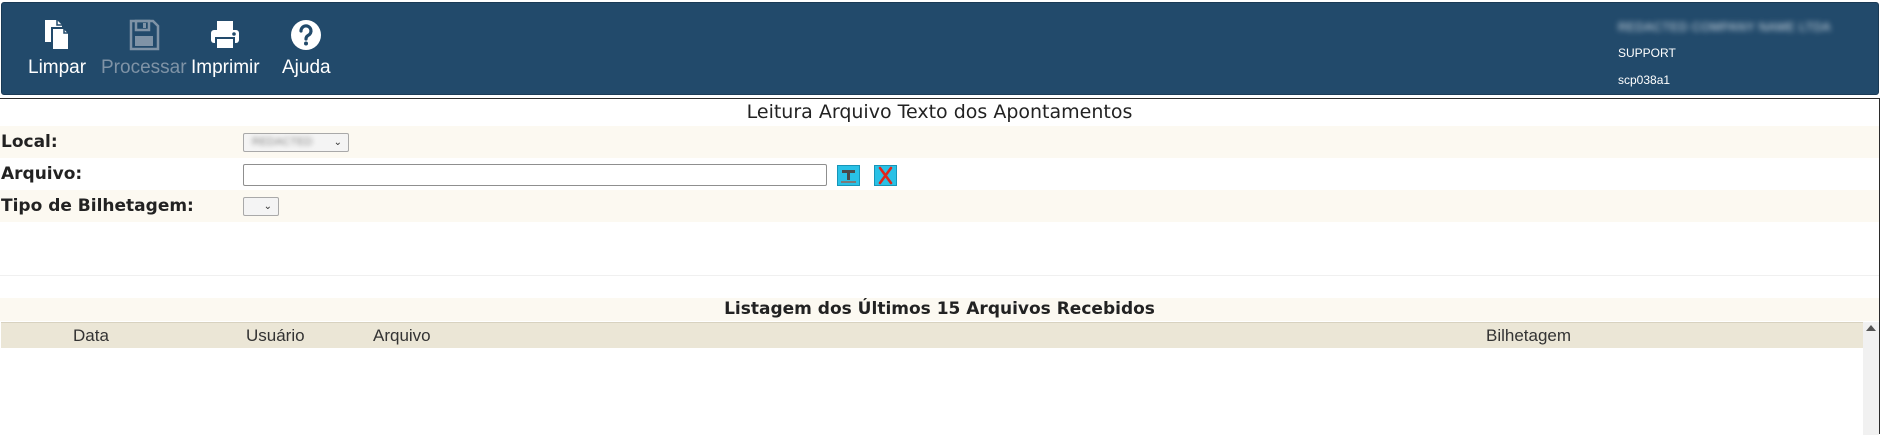  I want to click on column-data: Data, so click(91, 335).